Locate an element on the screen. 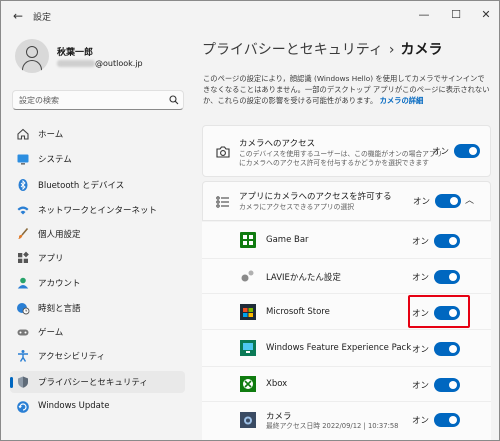 Image resolution: width=500 pixels, height=441 pixels. globe-clock-icon is located at coordinates (23, 309).